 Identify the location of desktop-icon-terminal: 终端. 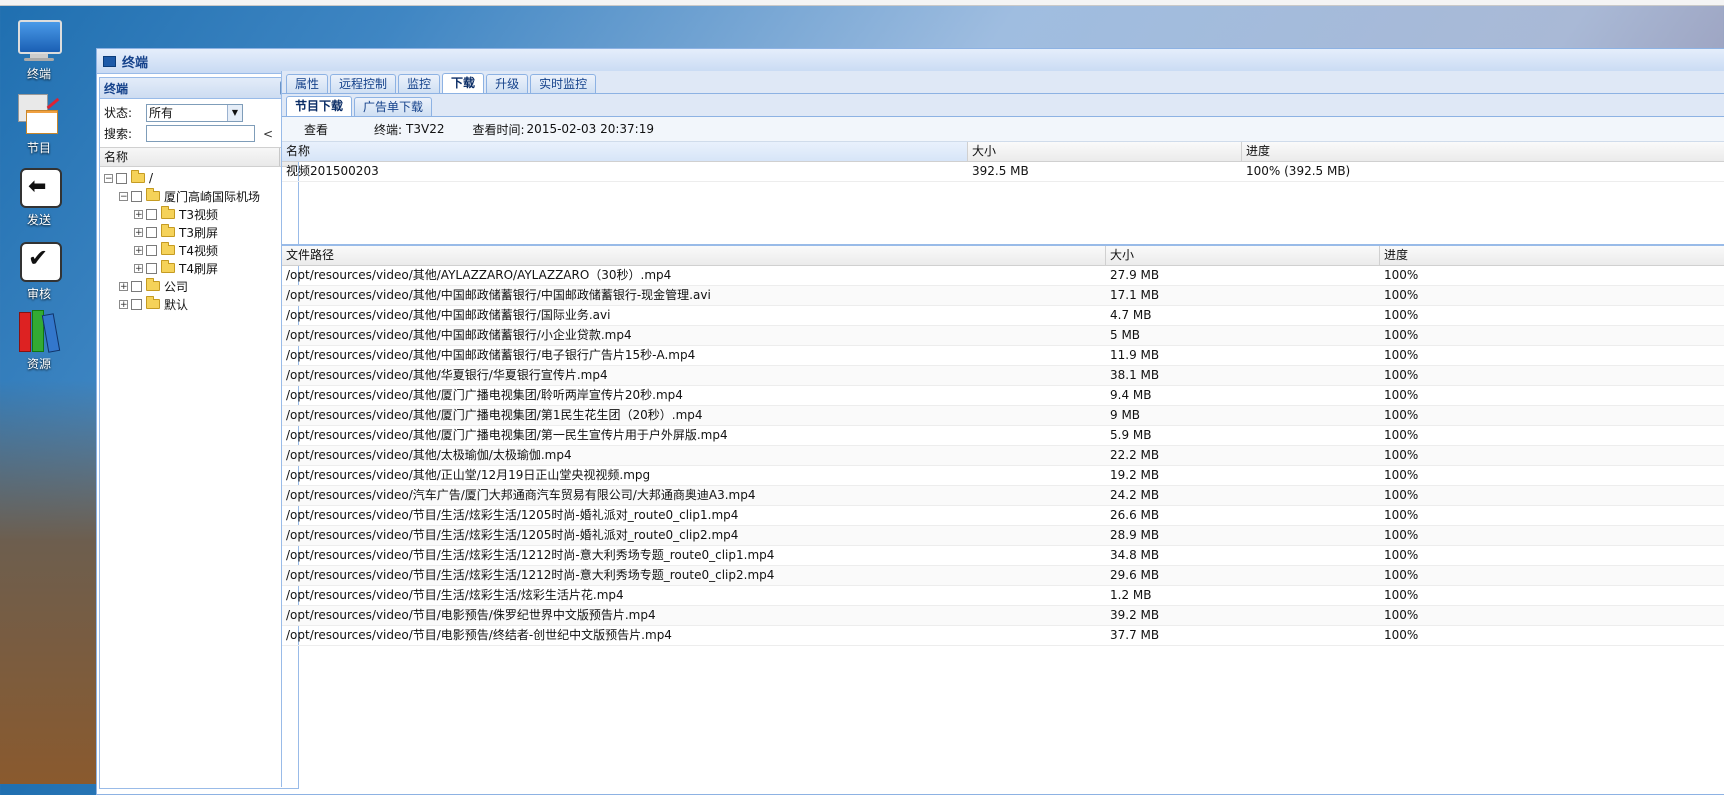
(39, 50).